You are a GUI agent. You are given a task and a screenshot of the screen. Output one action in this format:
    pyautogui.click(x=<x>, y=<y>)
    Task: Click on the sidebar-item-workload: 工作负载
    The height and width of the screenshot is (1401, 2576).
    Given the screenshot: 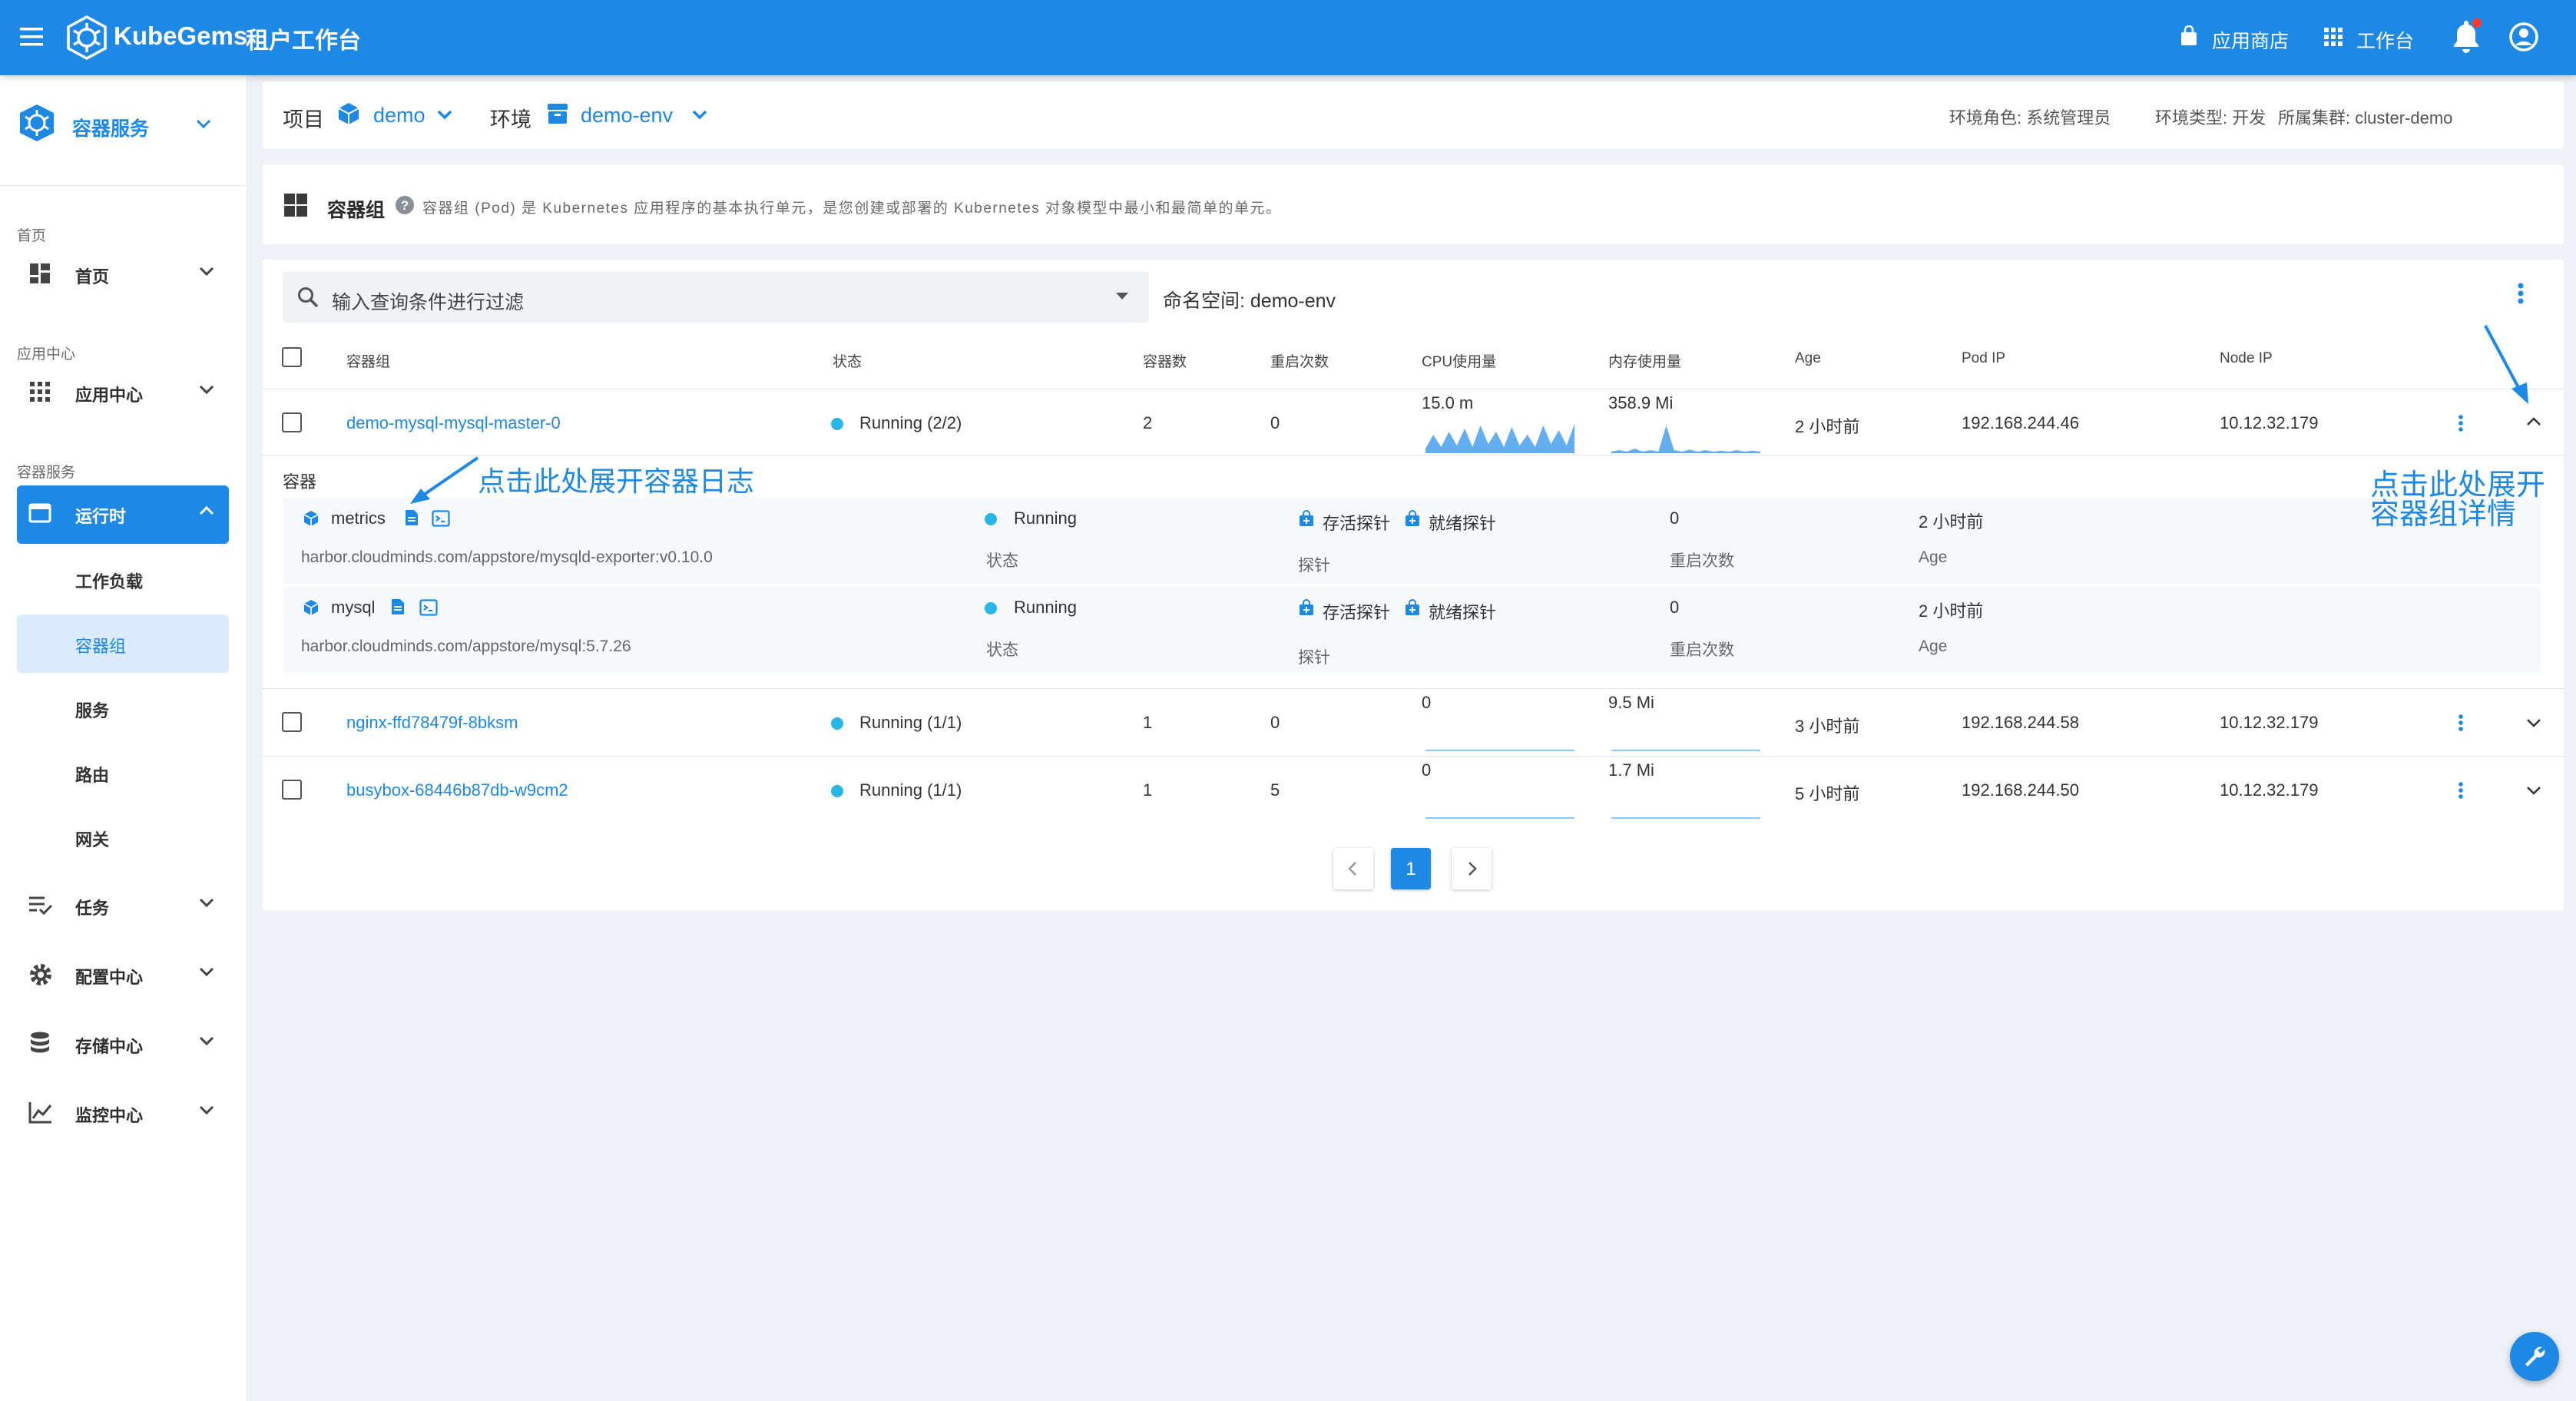 What is the action you would take?
    pyautogui.click(x=123, y=579)
    